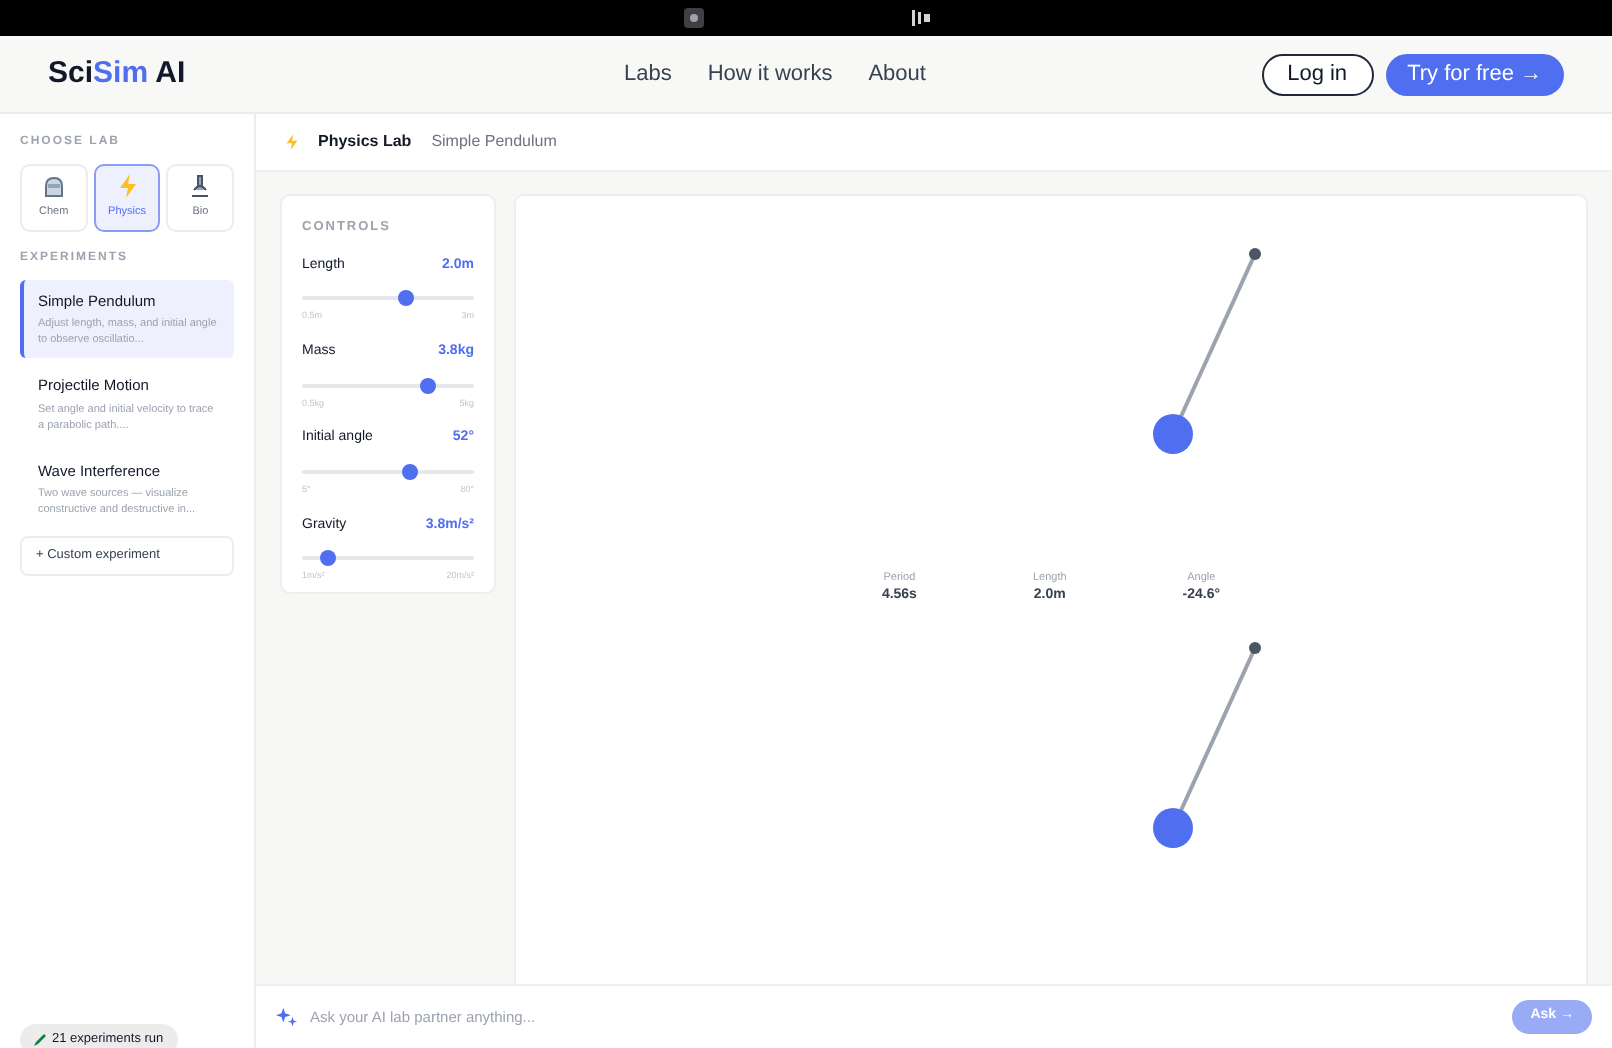  I want to click on nav-link: About, so click(897, 74).